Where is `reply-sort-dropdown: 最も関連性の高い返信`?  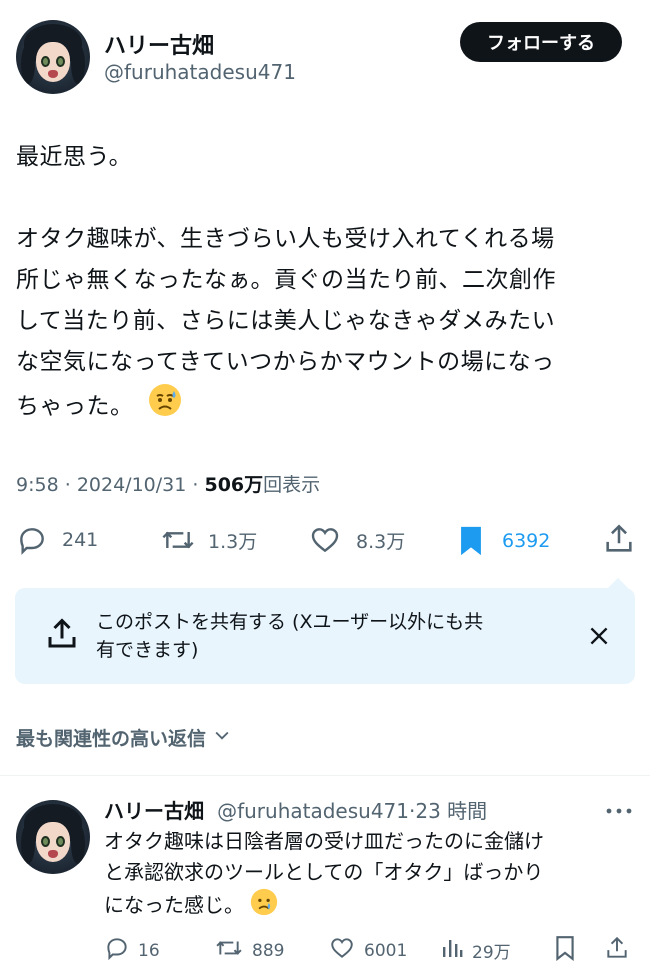 reply-sort-dropdown: 最も関連性の高い返信 is located at coordinates (124, 737).